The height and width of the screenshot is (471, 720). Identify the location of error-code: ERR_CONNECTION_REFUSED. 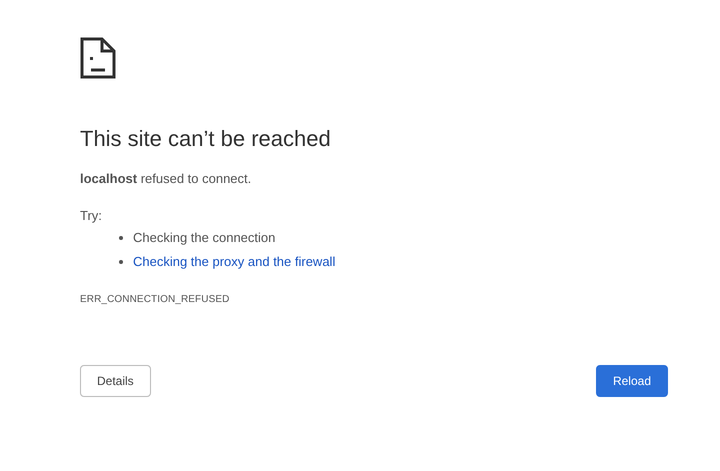
(155, 299).